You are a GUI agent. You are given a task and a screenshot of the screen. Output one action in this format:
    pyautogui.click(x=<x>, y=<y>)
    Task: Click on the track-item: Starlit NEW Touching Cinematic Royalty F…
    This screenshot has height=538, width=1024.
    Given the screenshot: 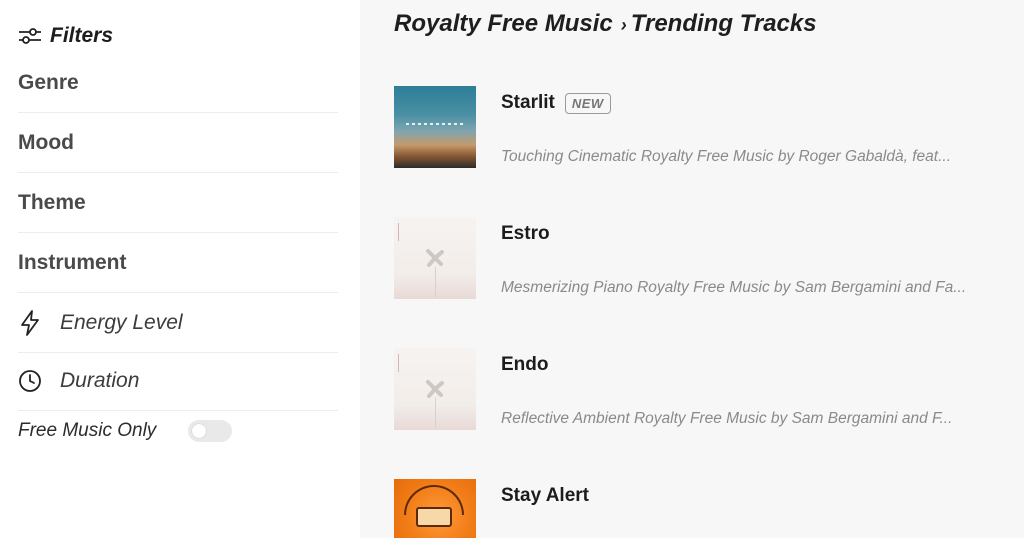 What is the action you would take?
    pyautogui.click(x=699, y=136)
    